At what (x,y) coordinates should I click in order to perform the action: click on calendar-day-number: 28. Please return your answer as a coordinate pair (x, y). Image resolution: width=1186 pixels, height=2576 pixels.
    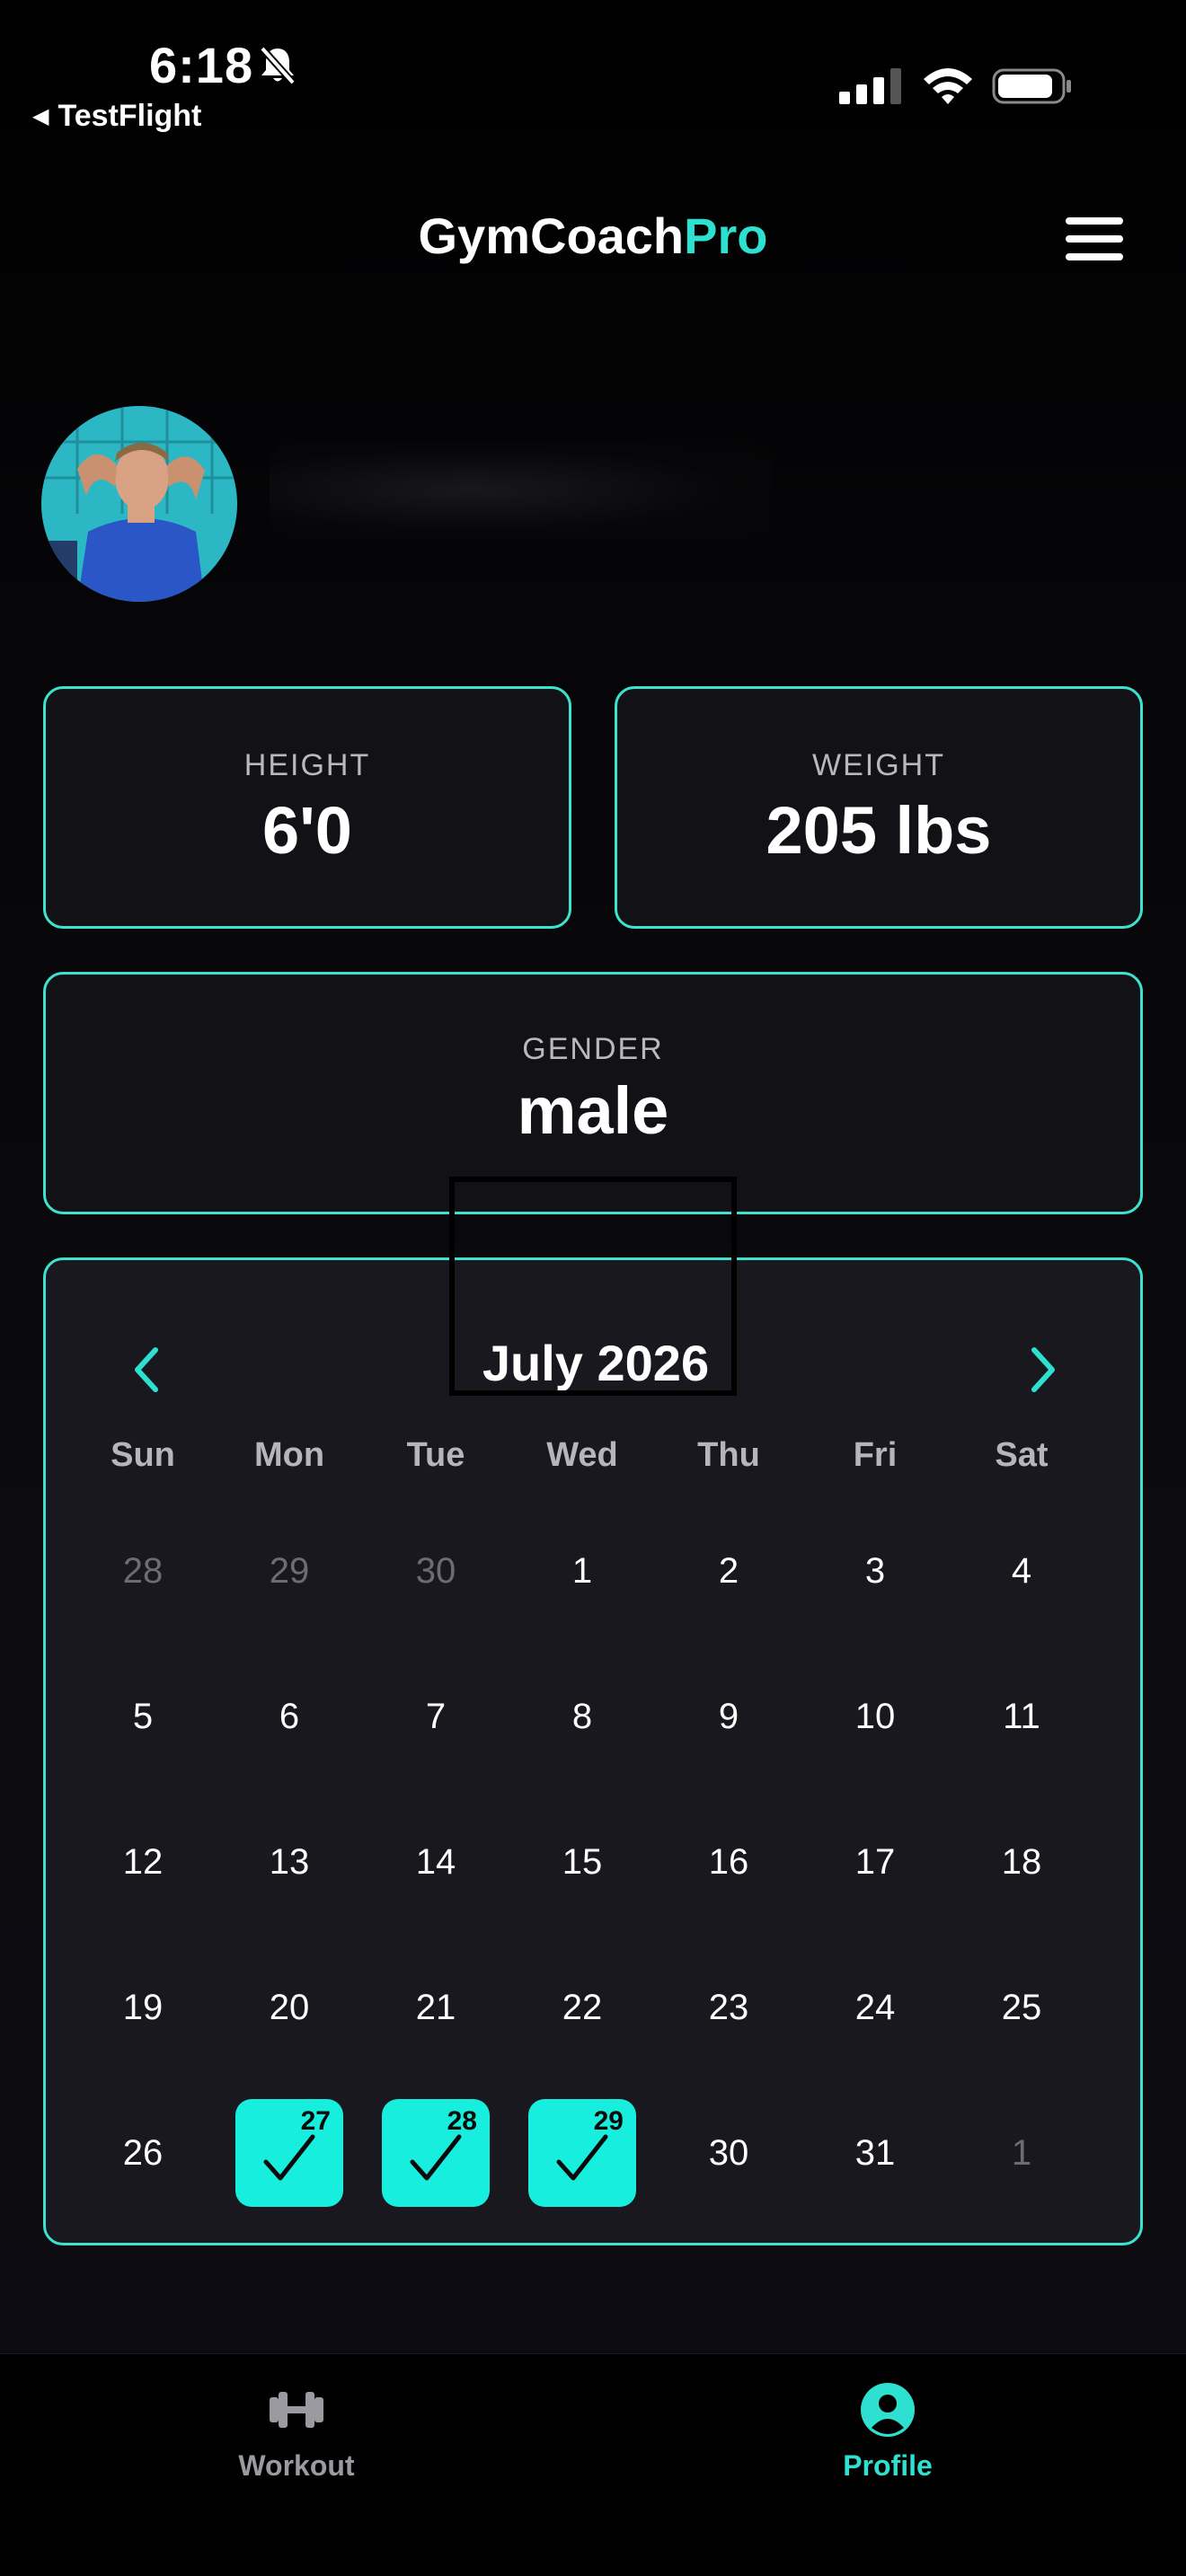
    Looking at the image, I should click on (143, 1570).